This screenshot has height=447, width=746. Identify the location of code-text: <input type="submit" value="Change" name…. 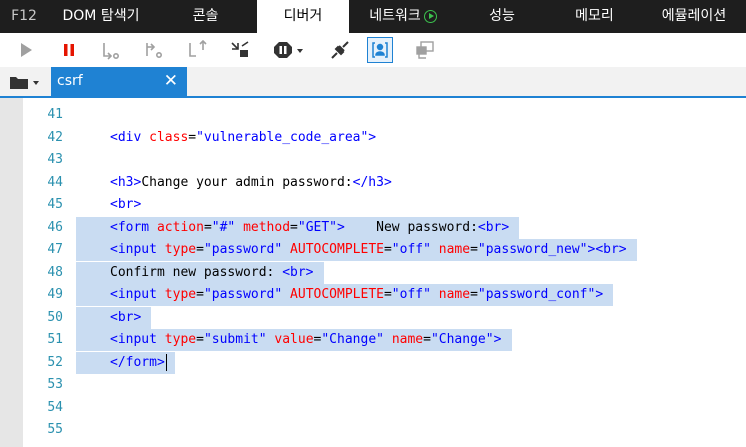
(306, 339).